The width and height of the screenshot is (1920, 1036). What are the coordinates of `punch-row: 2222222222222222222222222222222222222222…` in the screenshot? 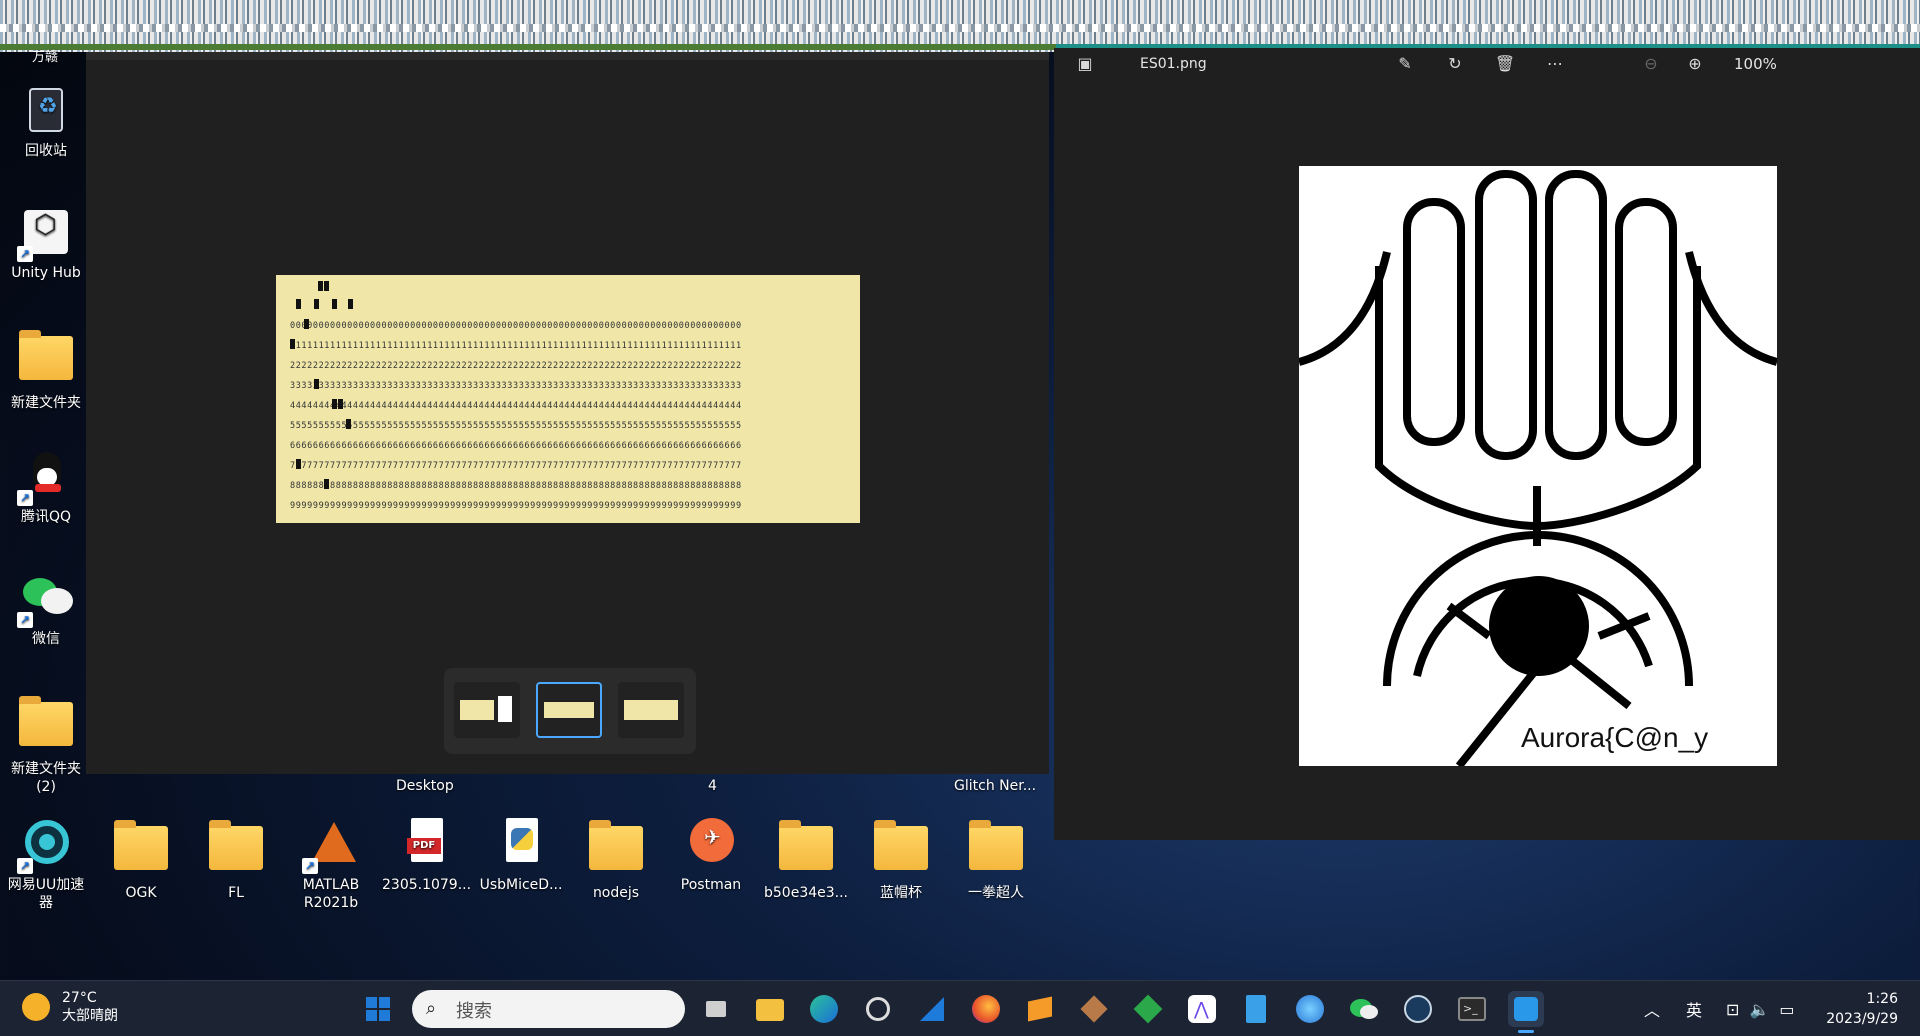 It's located at (516, 366).